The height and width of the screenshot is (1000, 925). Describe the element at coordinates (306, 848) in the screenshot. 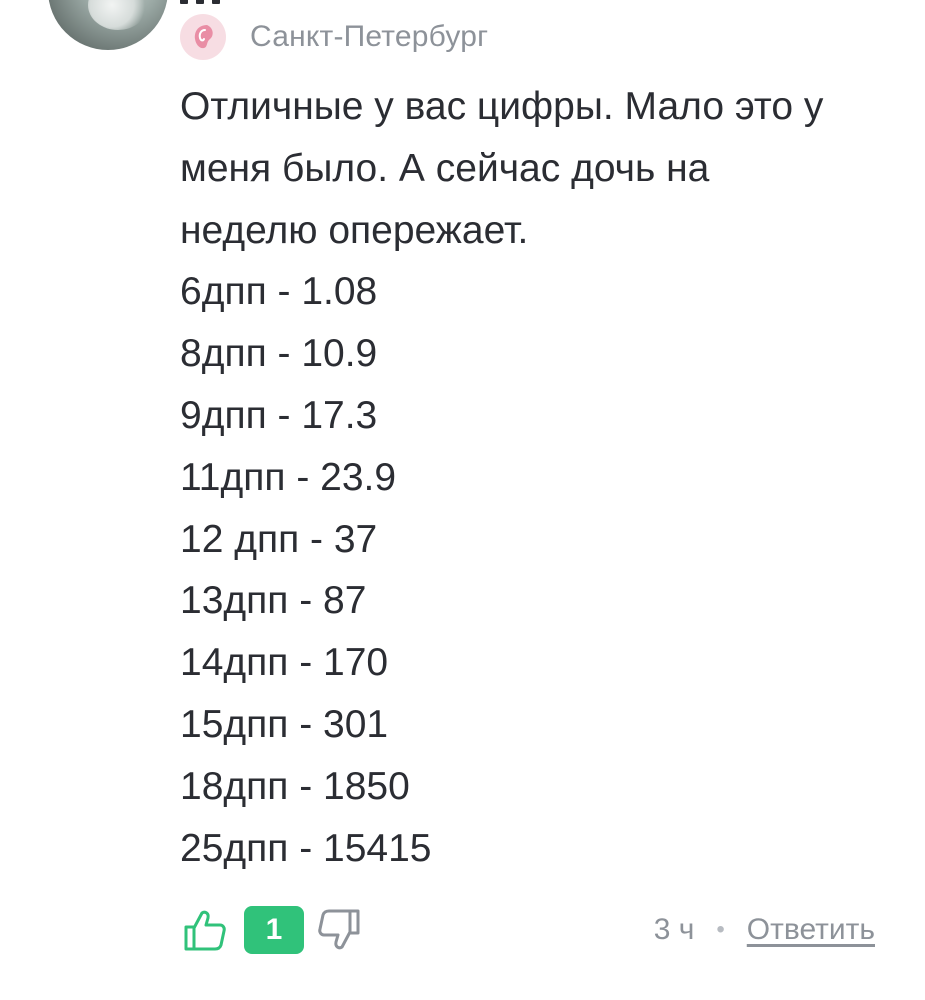

I see `hcg-value-line: 25дпп - 15415` at that location.